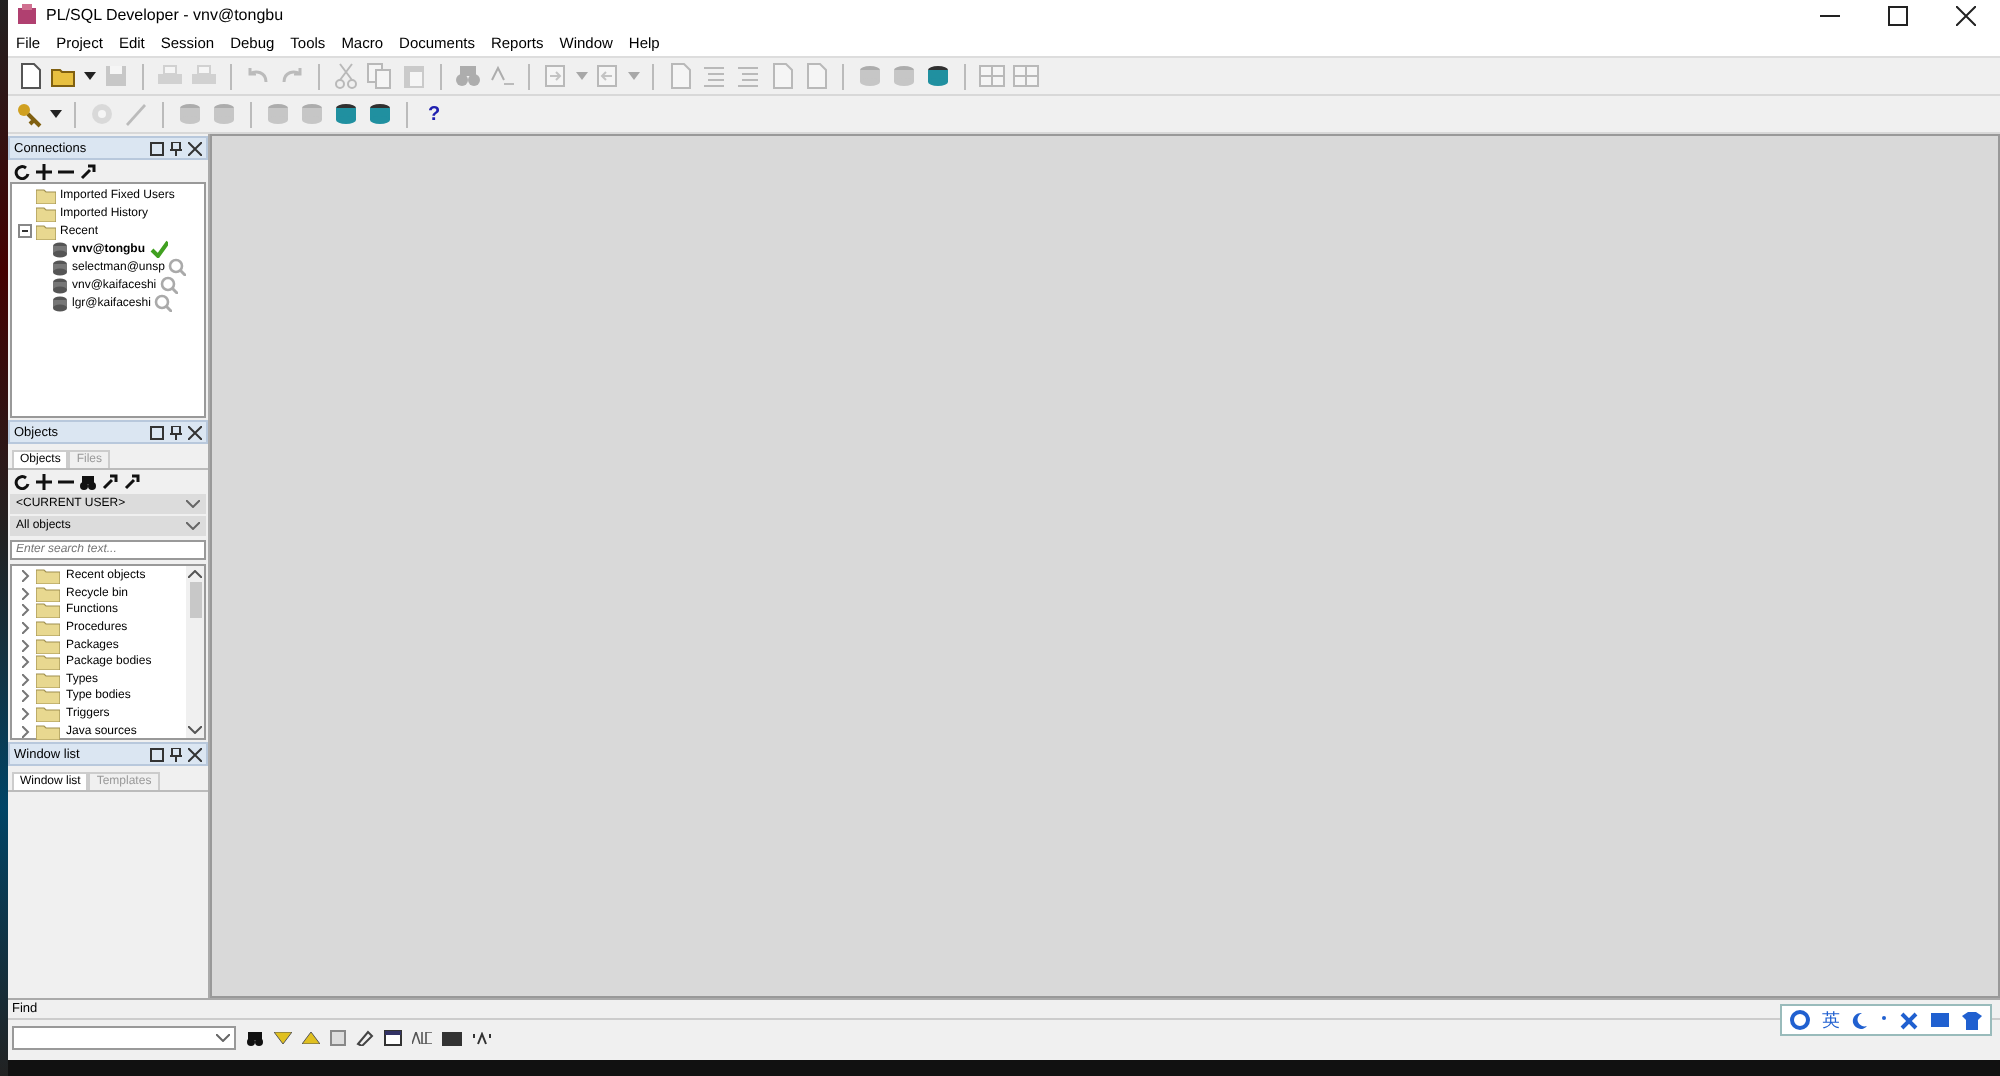 The height and width of the screenshot is (1076, 2000). What do you see at coordinates (165, 15) in the screenshot?
I see `window-title: PL/SQL Developer - vnv@tongbu` at bounding box center [165, 15].